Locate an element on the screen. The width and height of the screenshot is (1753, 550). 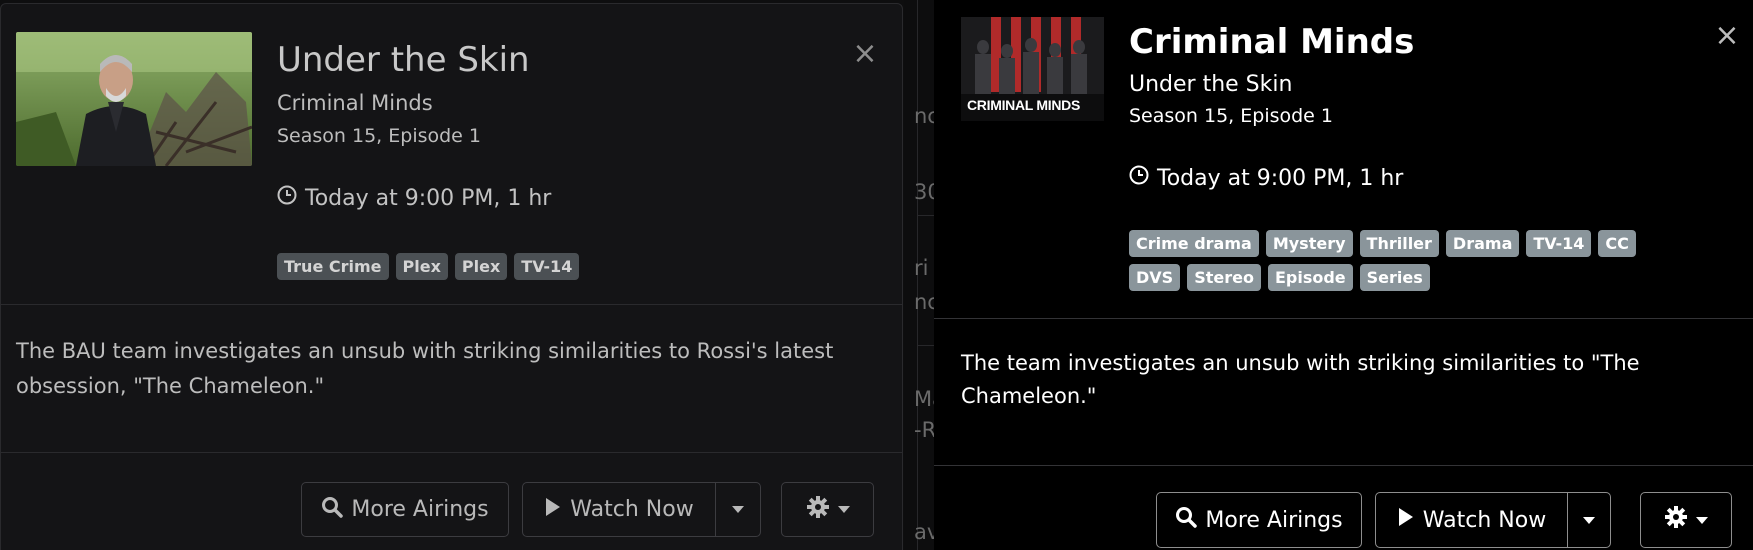
background-text-fragment: av is located at coordinates (924, 532).